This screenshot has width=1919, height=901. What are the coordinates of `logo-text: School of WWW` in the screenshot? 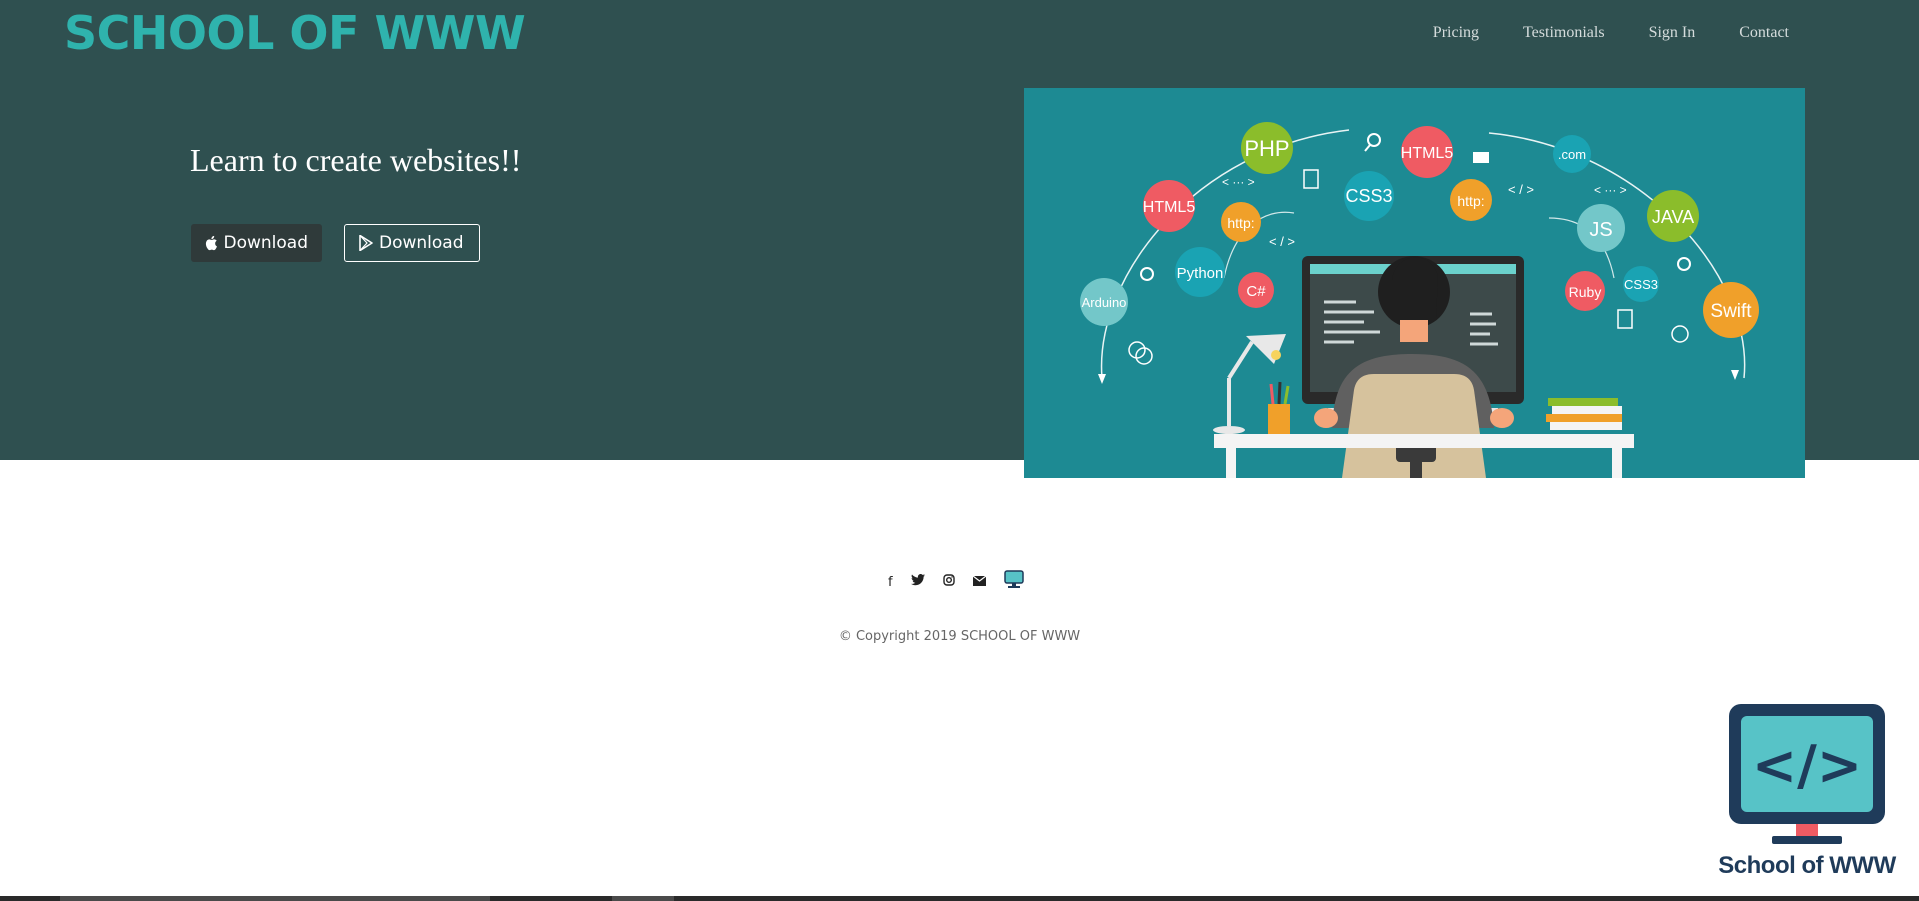 It's located at (1807, 865).